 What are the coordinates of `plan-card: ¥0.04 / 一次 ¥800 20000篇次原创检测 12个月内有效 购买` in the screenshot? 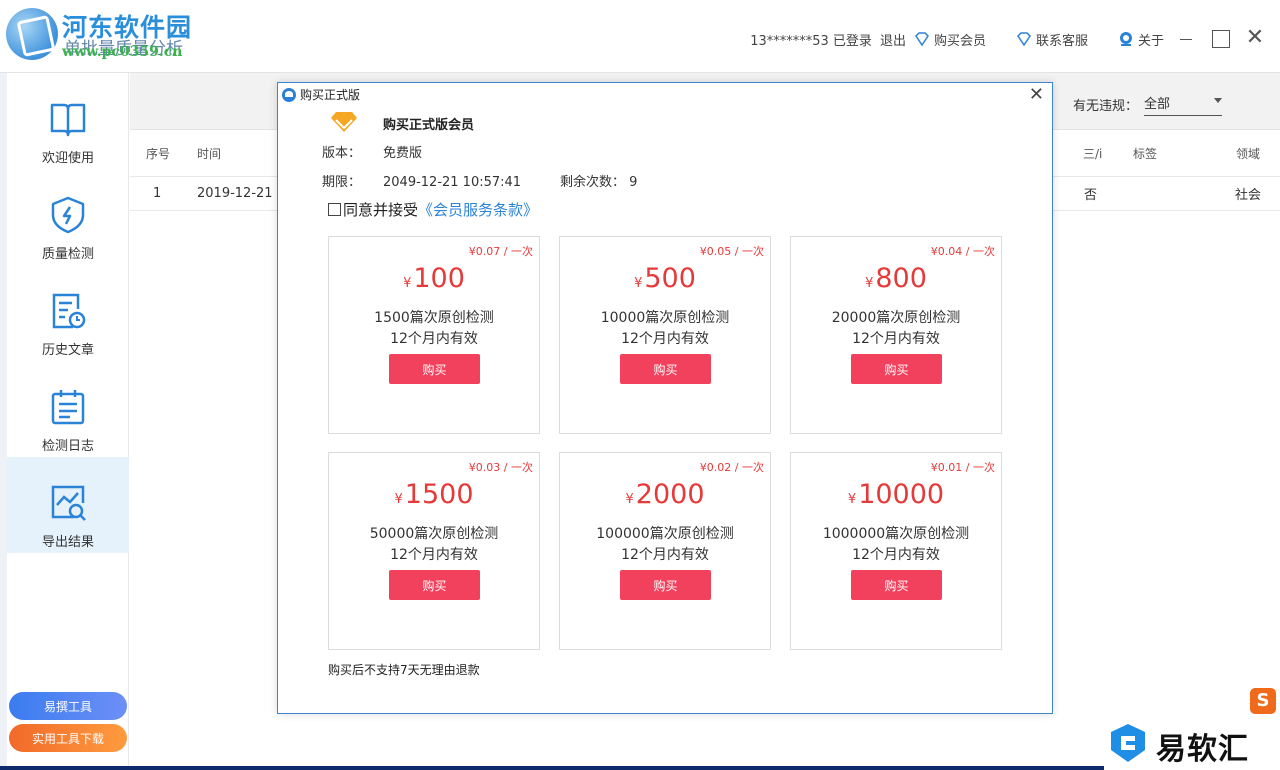 It's located at (896, 335).